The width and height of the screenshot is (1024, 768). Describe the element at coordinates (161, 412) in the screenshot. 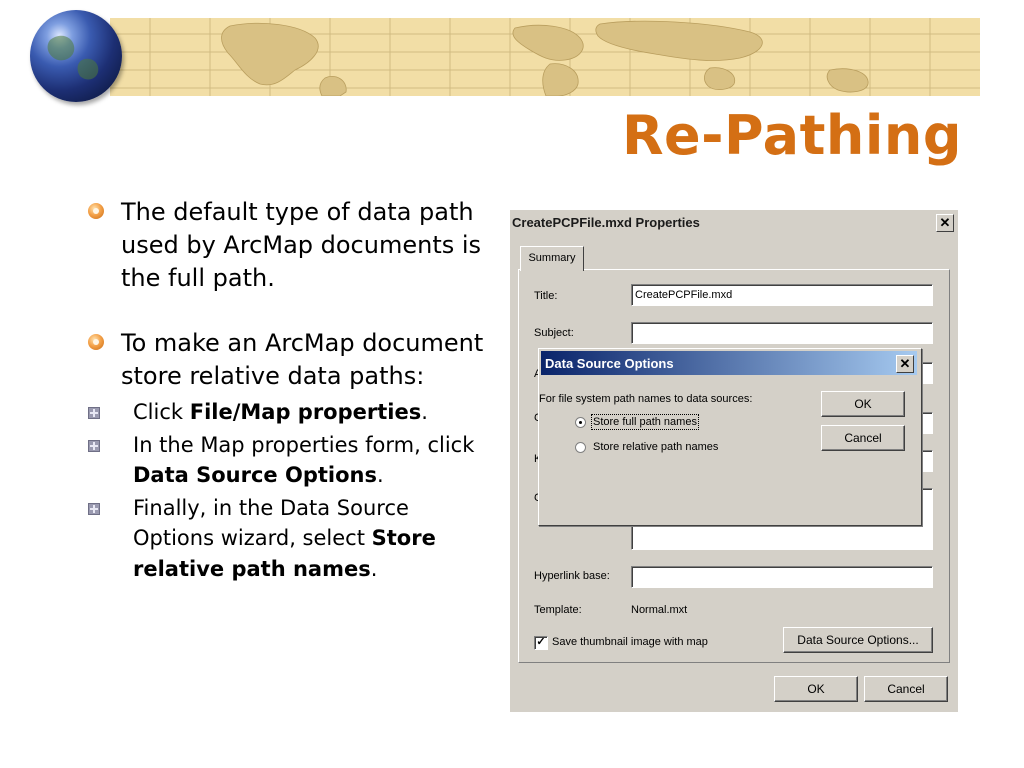

I see `sub-bullet-text: Click` at that location.